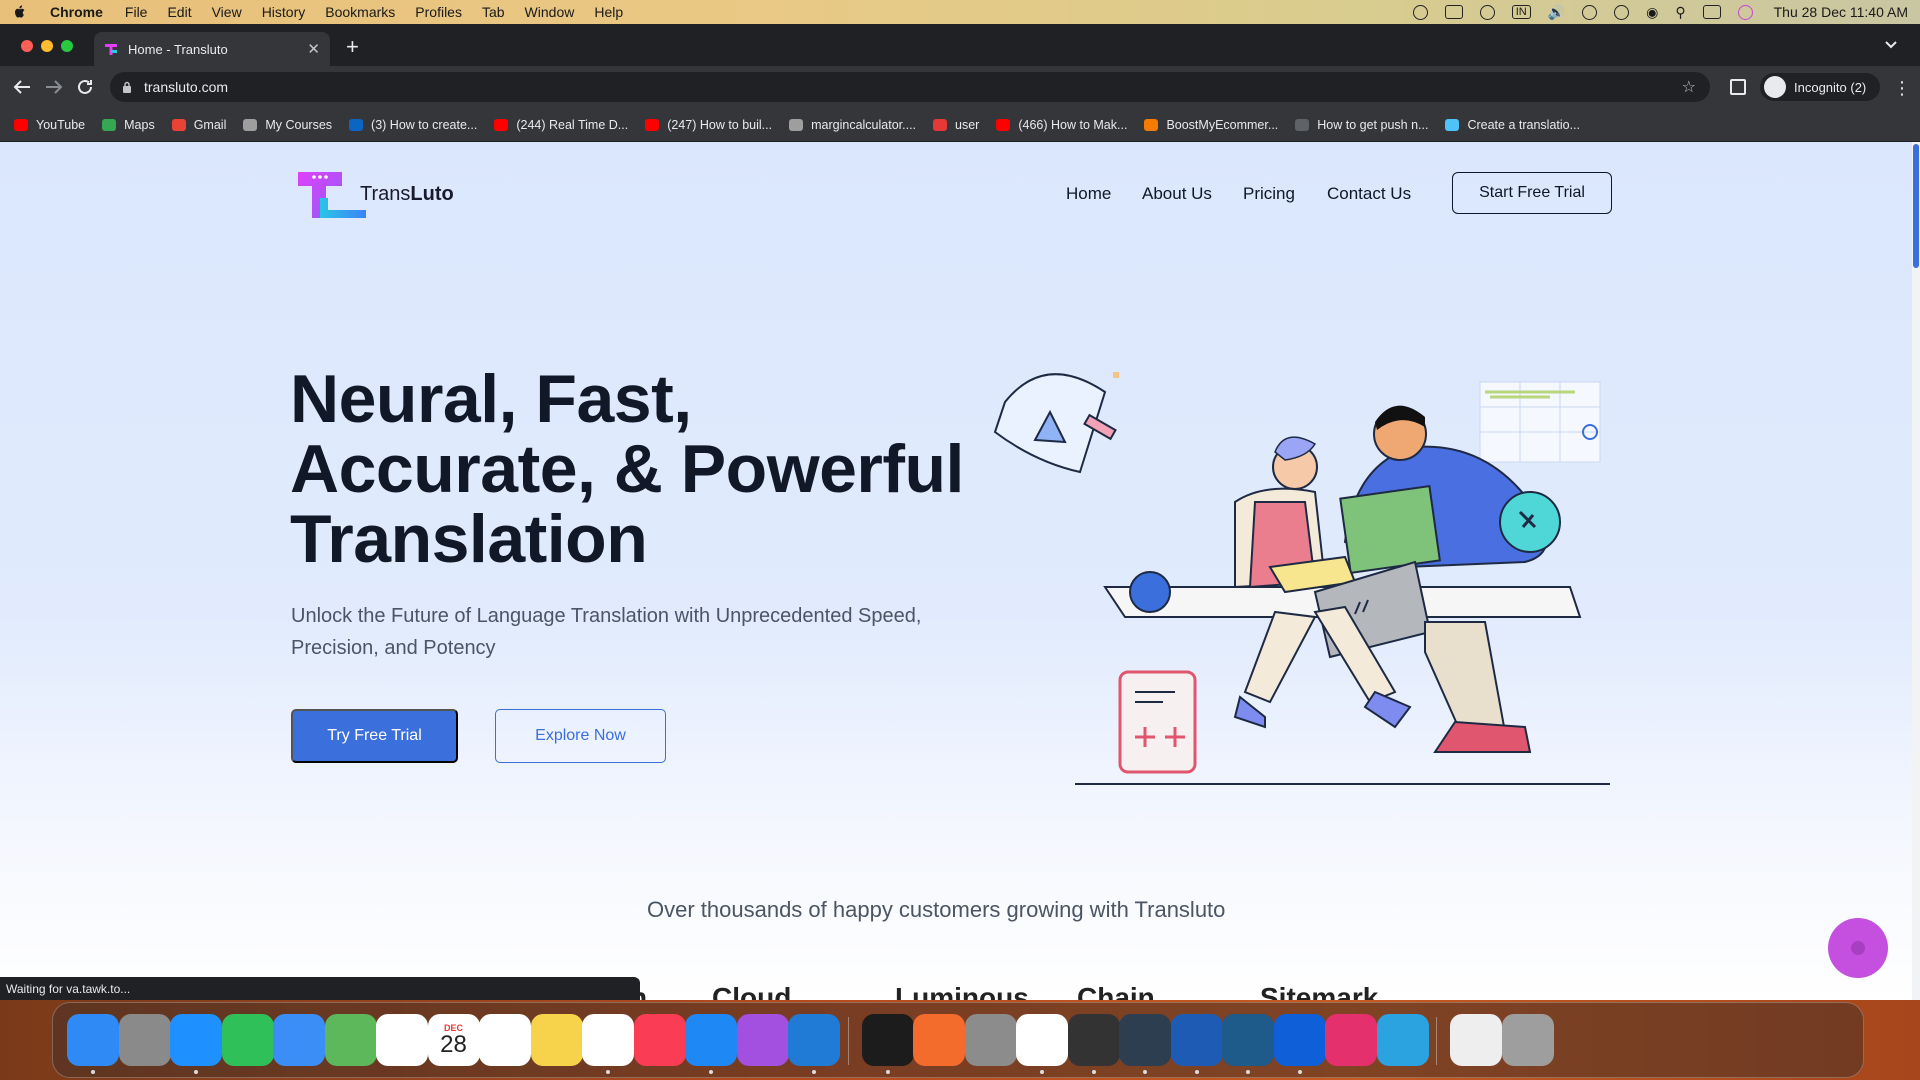 This screenshot has width=1920, height=1080. I want to click on dock-icon-podcasts, so click(762, 1040).